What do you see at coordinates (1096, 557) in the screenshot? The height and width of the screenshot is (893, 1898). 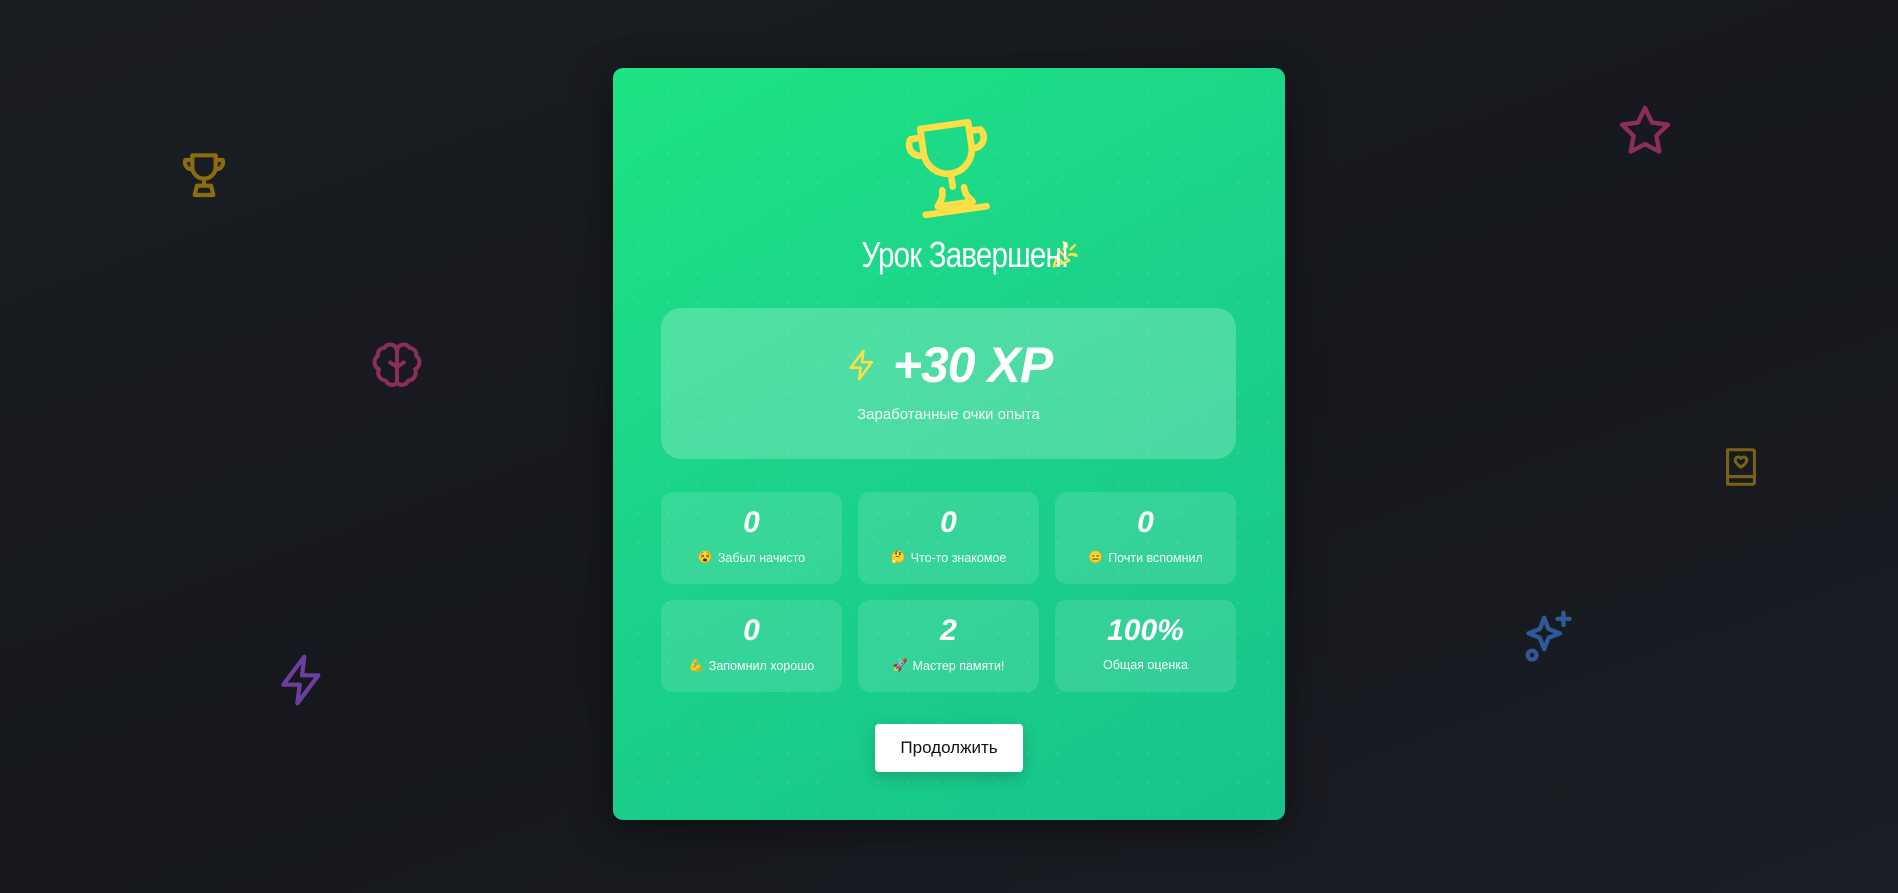 I see `expressionless-face-icon: 😑` at bounding box center [1096, 557].